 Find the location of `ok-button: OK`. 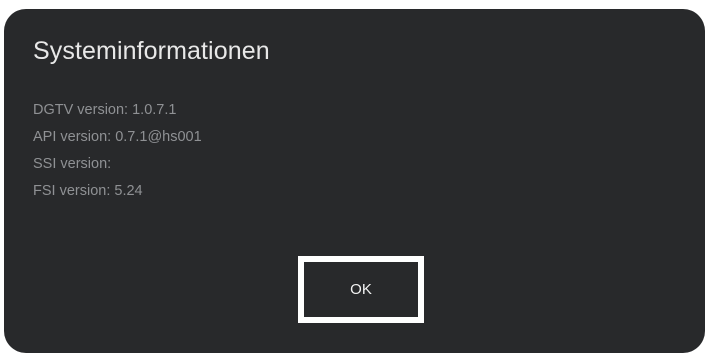

ok-button: OK is located at coordinates (361, 289).